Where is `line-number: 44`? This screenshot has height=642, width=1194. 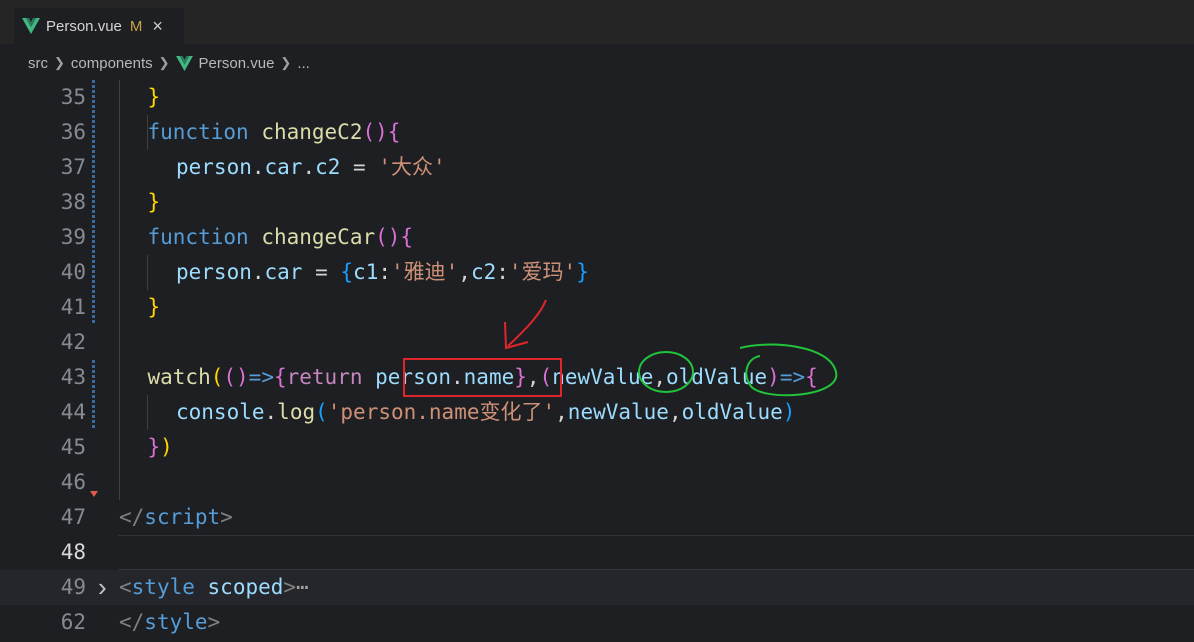
line-number: 44 is located at coordinates (73, 412).